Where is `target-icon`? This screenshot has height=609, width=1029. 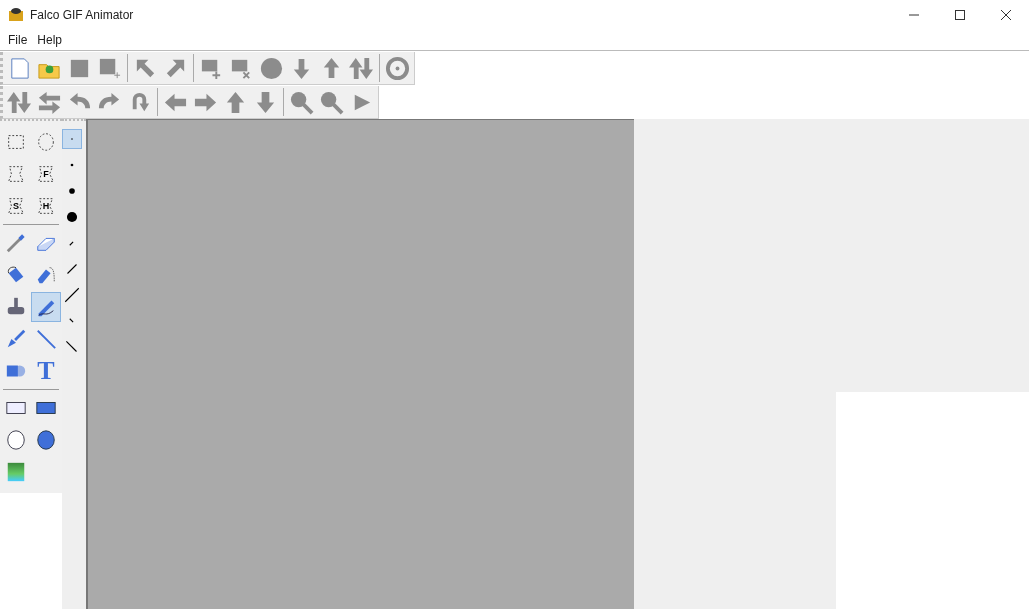
target-icon is located at coordinates (397, 68).